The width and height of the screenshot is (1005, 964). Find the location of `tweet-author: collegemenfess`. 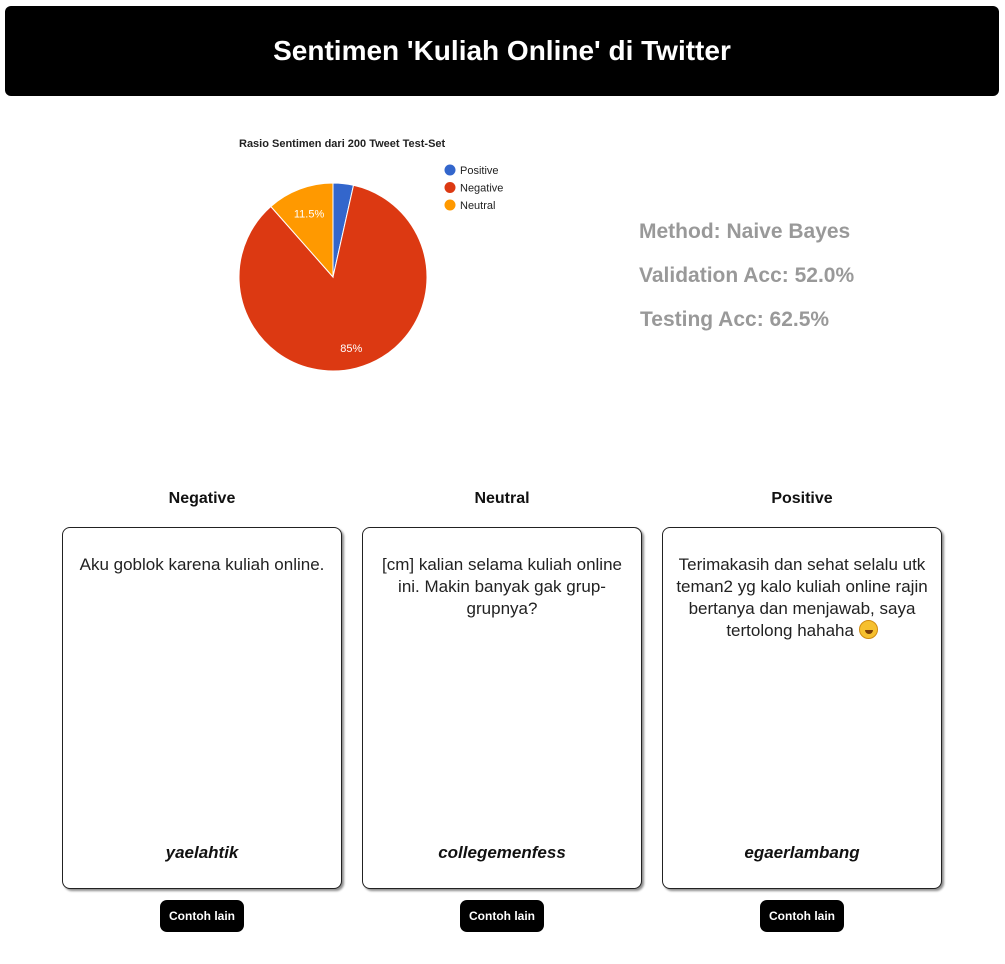

tweet-author: collegemenfess is located at coordinates (502, 852).